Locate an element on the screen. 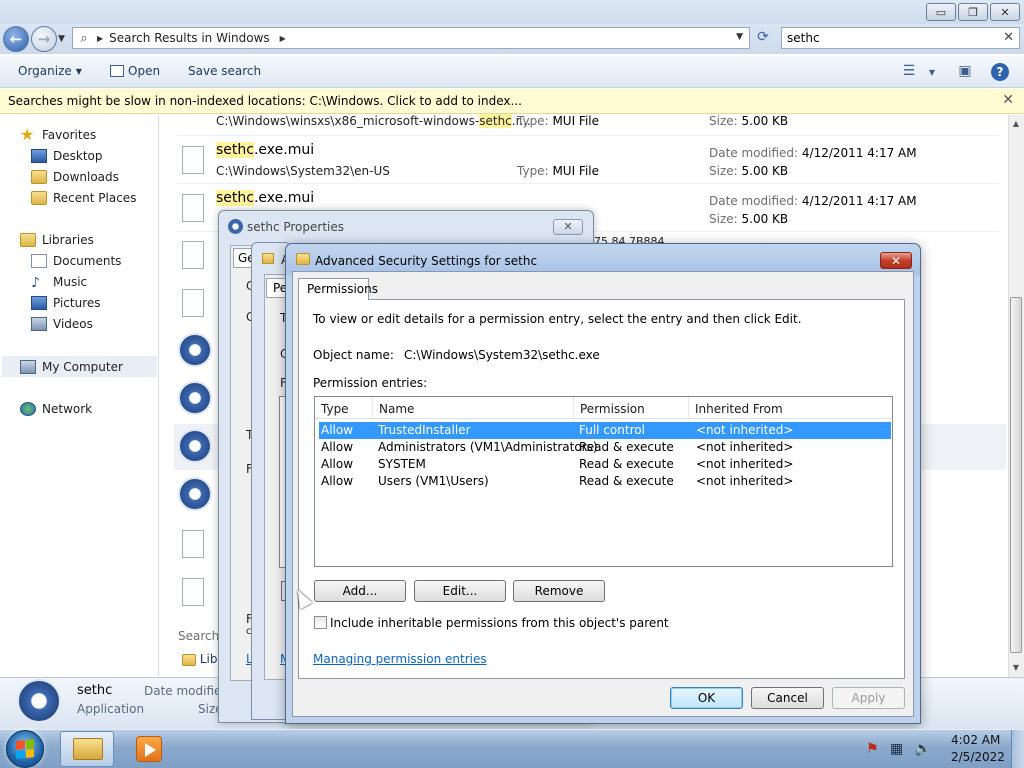 Image resolution: width=1024 pixels, height=768 pixels. computer-icon is located at coordinates (28, 366).